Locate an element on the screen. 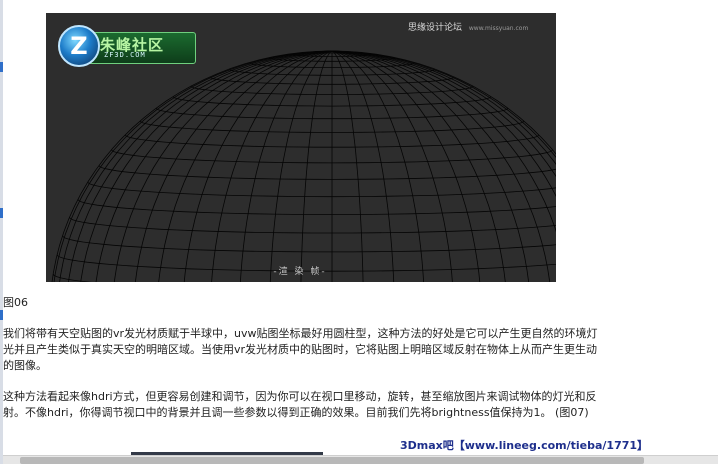  figure-label: 图06 is located at coordinates (15, 302).